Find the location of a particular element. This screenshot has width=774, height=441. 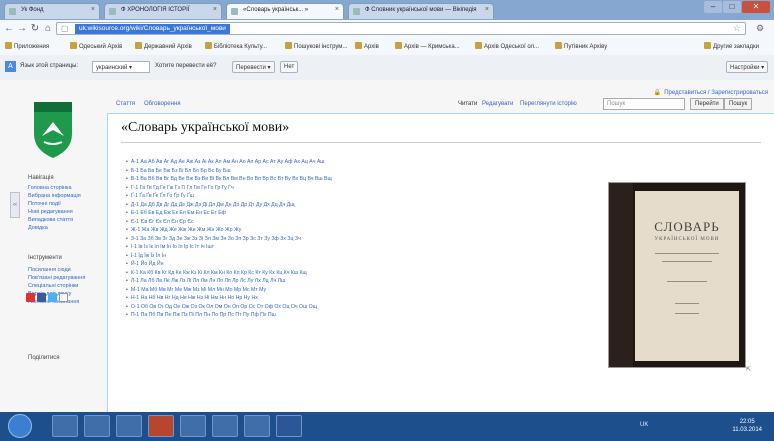

folder-icon is located at coordinates (225, 426).